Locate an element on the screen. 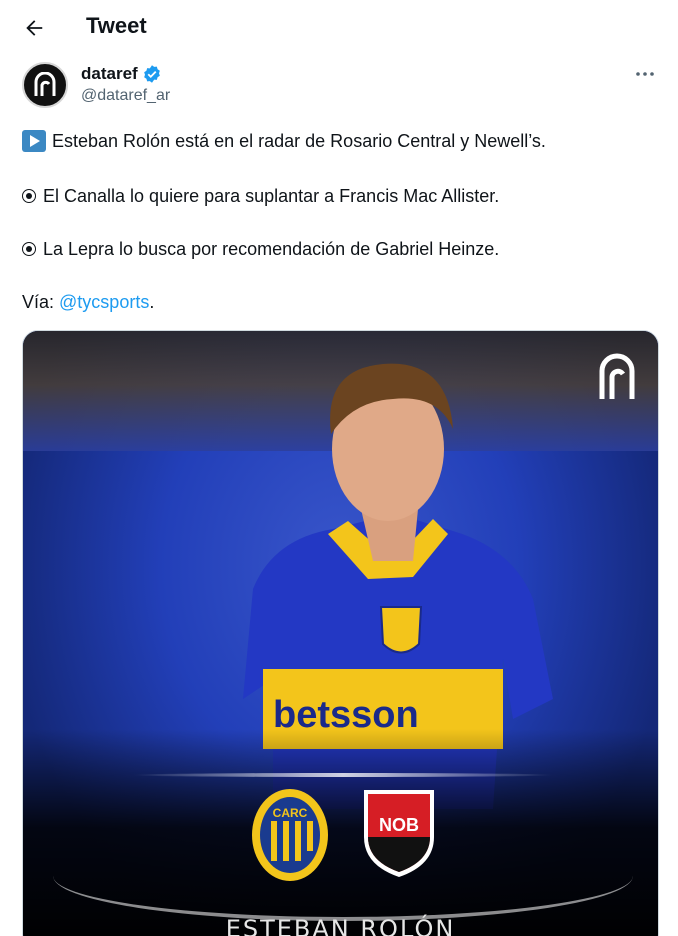 This screenshot has height=936, width=678. crest-left-text: CARC is located at coordinates (290, 813).